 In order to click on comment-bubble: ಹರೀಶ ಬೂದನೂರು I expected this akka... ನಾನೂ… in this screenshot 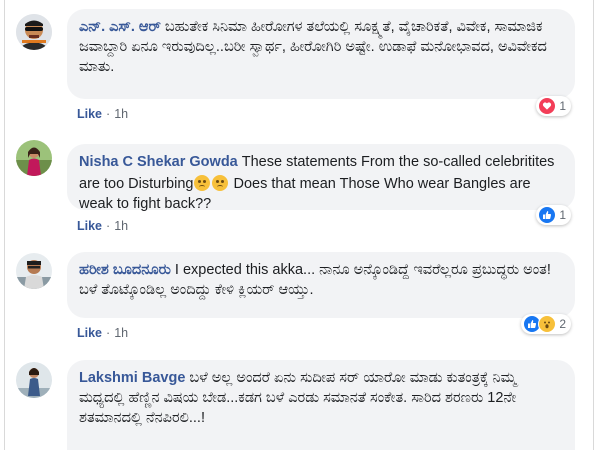, I will do `click(321, 285)`.